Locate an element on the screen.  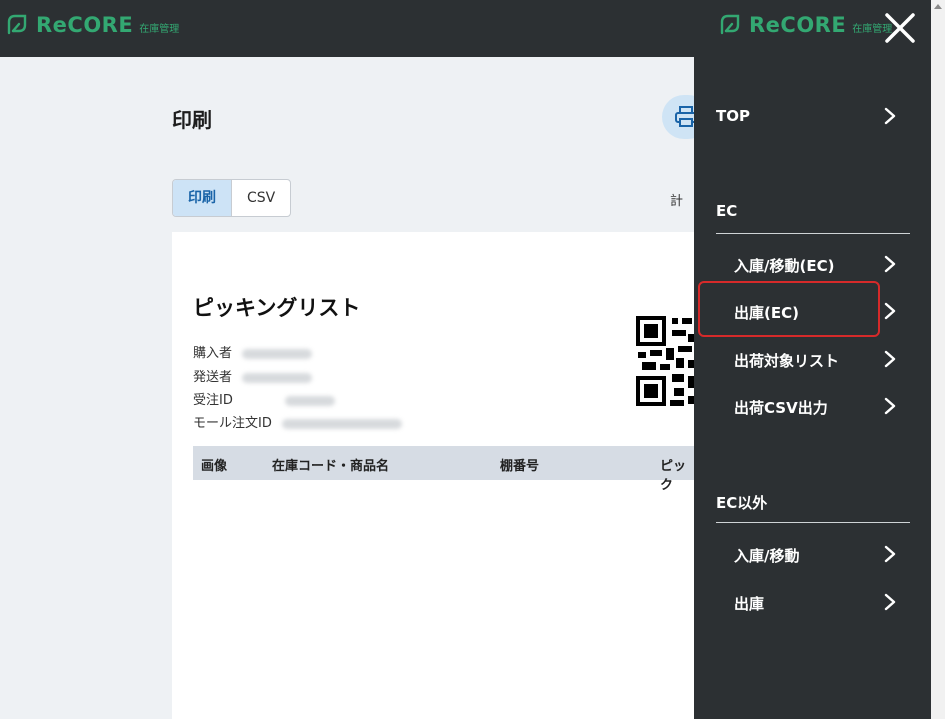
field-label: モール注文ID is located at coordinates (232, 423).